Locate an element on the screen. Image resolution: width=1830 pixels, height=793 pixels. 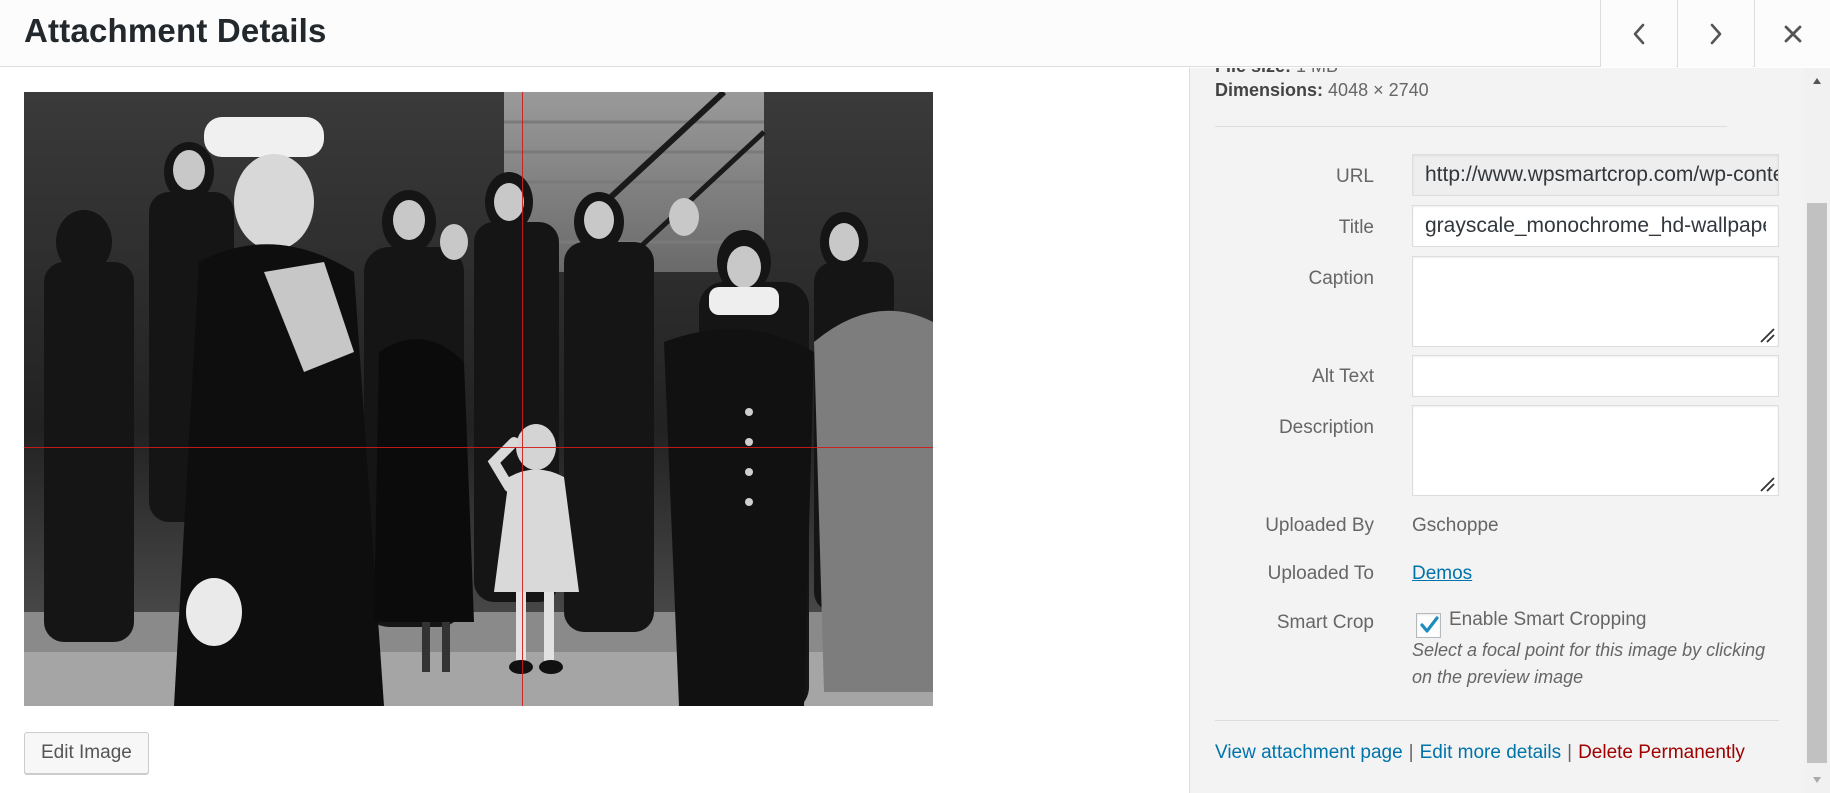
file-size-label: File size: is located at coordinates (1253, 72).